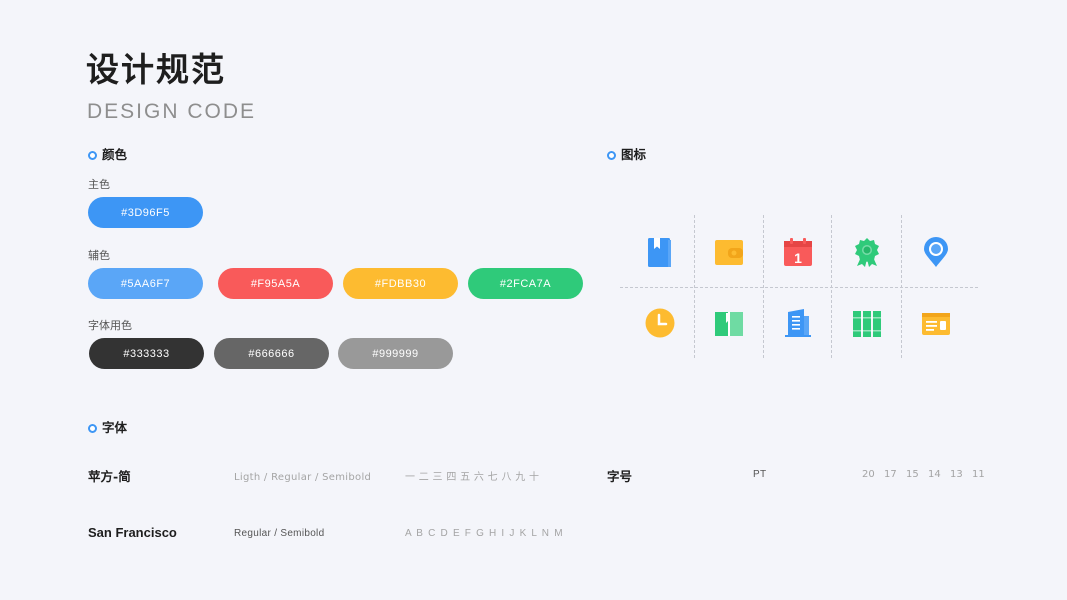 This screenshot has width=1067, height=600. What do you see at coordinates (978, 474) in the screenshot?
I see `font-size-value: 11` at bounding box center [978, 474].